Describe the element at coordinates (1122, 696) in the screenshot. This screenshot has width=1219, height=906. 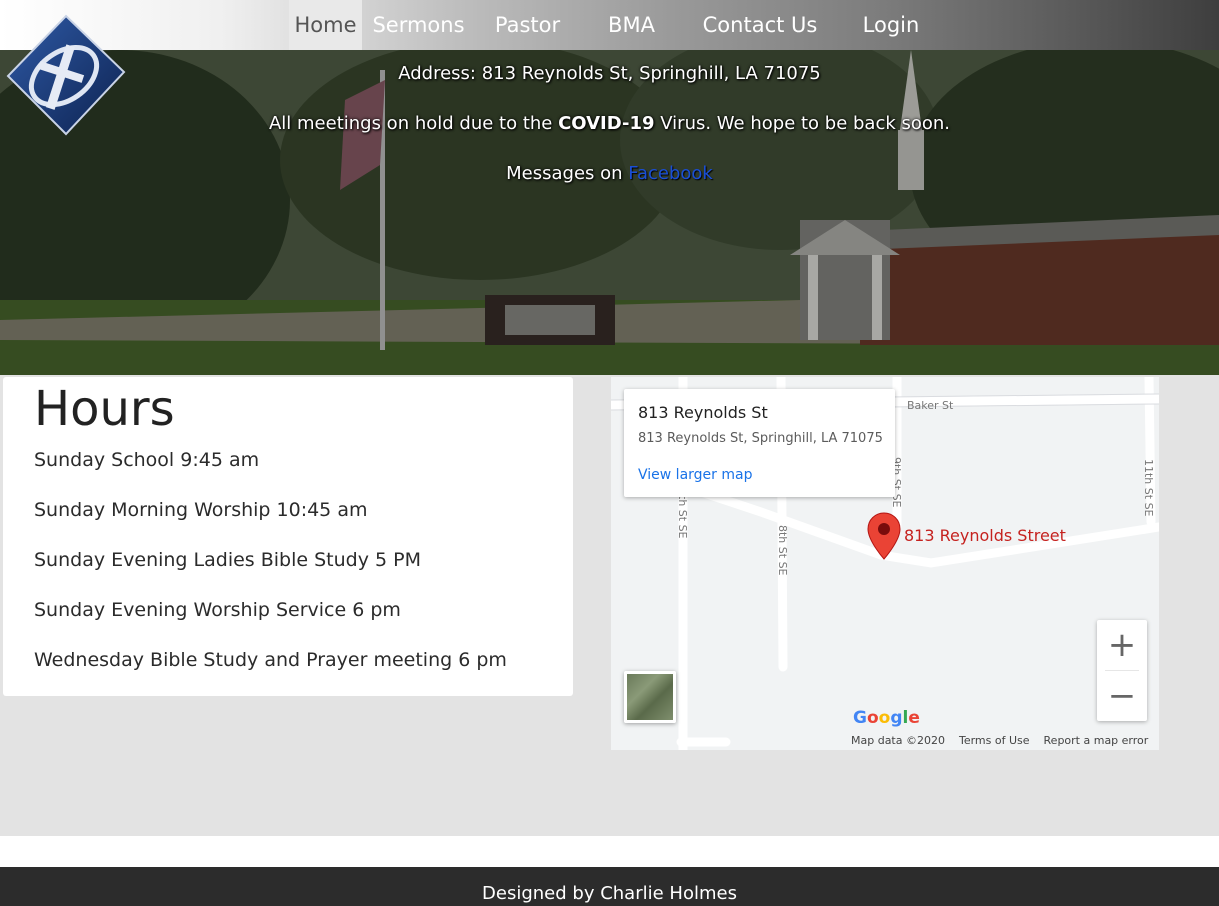
I see `zoom-out-button: −` at that location.